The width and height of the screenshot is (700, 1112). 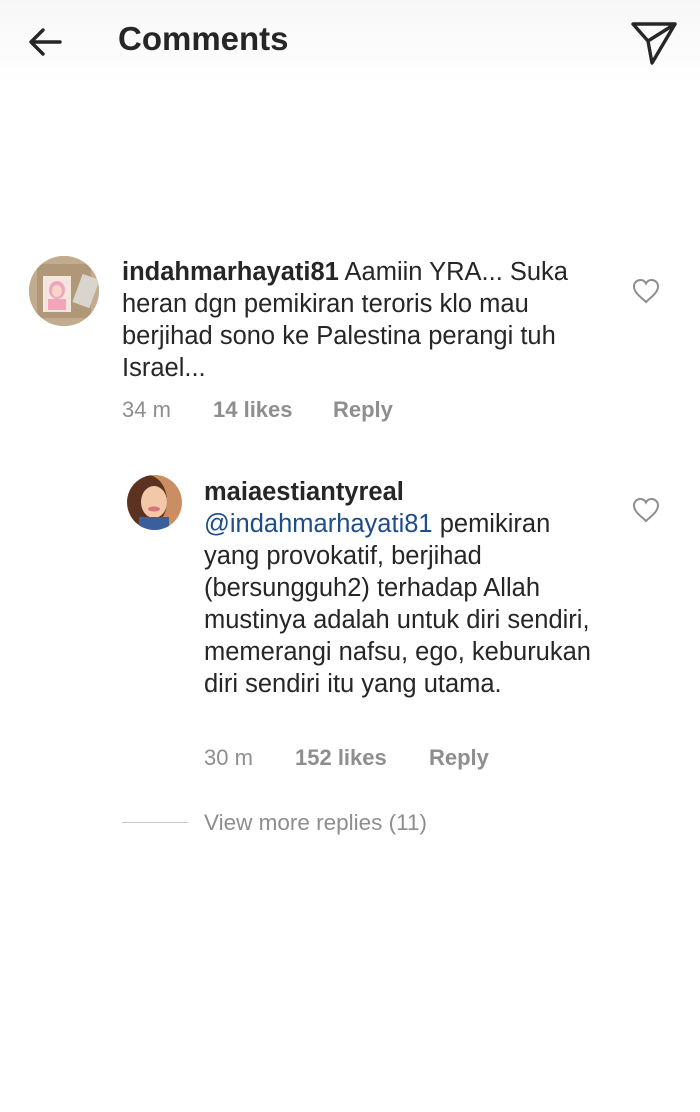 What do you see at coordinates (350, 42) in the screenshot?
I see `top-bar: Comments` at bounding box center [350, 42].